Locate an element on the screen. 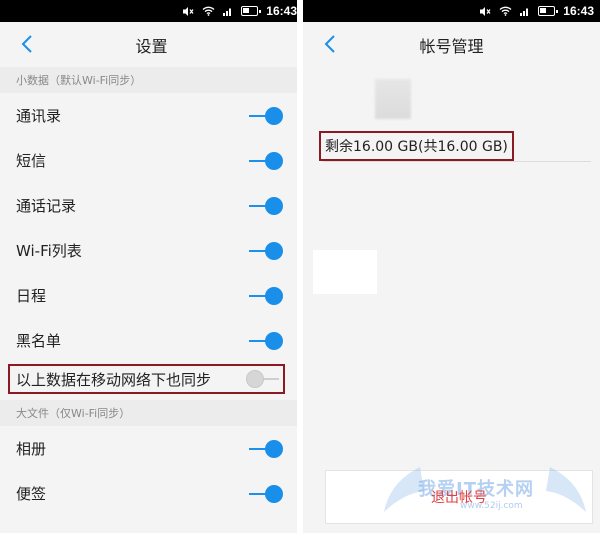 The height and width of the screenshot is (533, 600). page-title: 帐号管理 is located at coordinates (451, 46).